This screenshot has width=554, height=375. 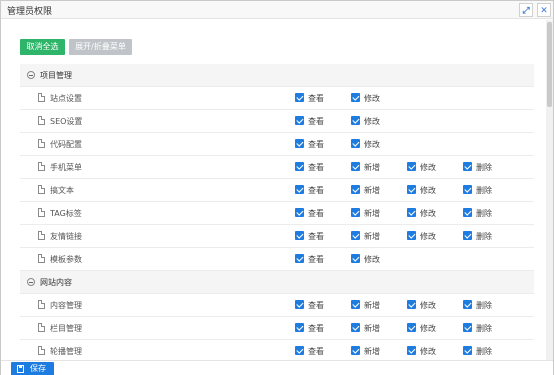 What do you see at coordinates (549, 64) in the screenshot?
I see `scrollbar-thumb` at bounding box center [549, 64].